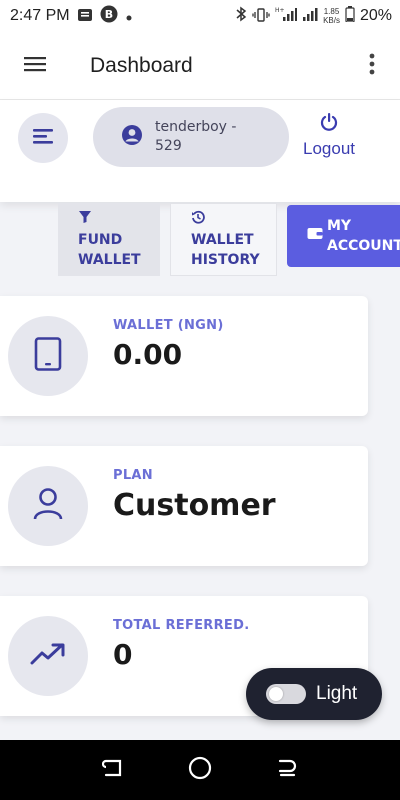 This screenshot has width=400, height=800. What do you see at coordinates (286, 16) in the screenshot?
I see `signal-icon-1: H+` at bounding box center [286, 16].